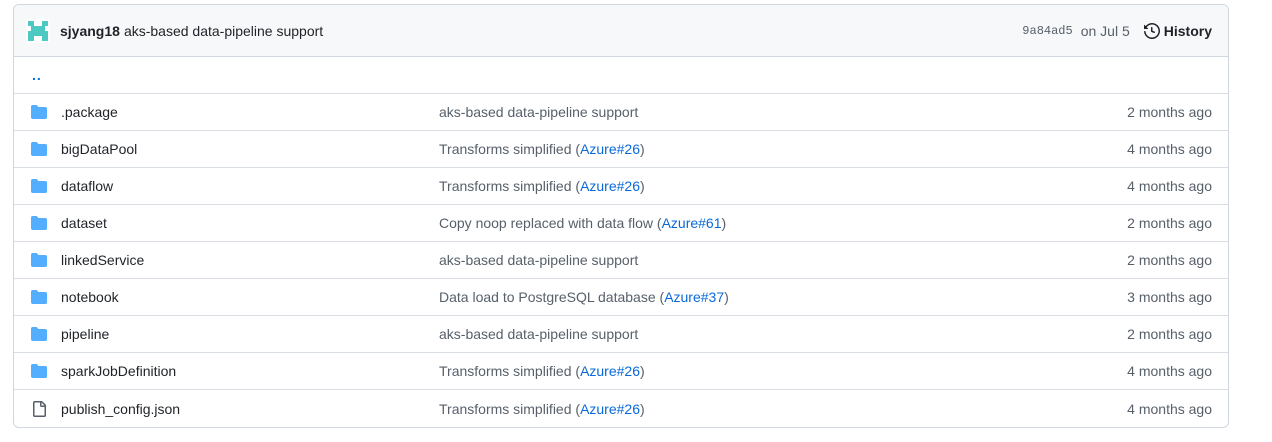 The image size is (1272, 442). I want to click on commit-message-text: Data load to PostgreSQL database (, so click(551, 297).